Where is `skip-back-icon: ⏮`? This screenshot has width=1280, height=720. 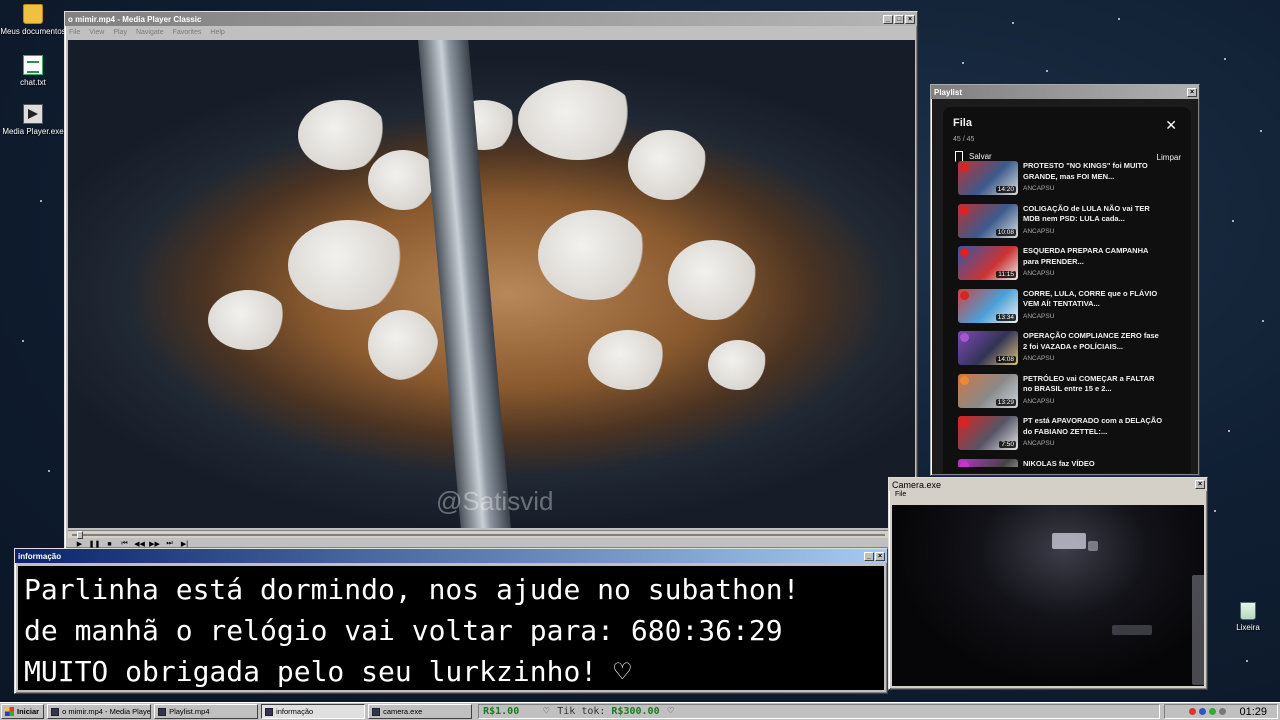
skip-back-icon: ⏮ is located at coordinates (124, 544).